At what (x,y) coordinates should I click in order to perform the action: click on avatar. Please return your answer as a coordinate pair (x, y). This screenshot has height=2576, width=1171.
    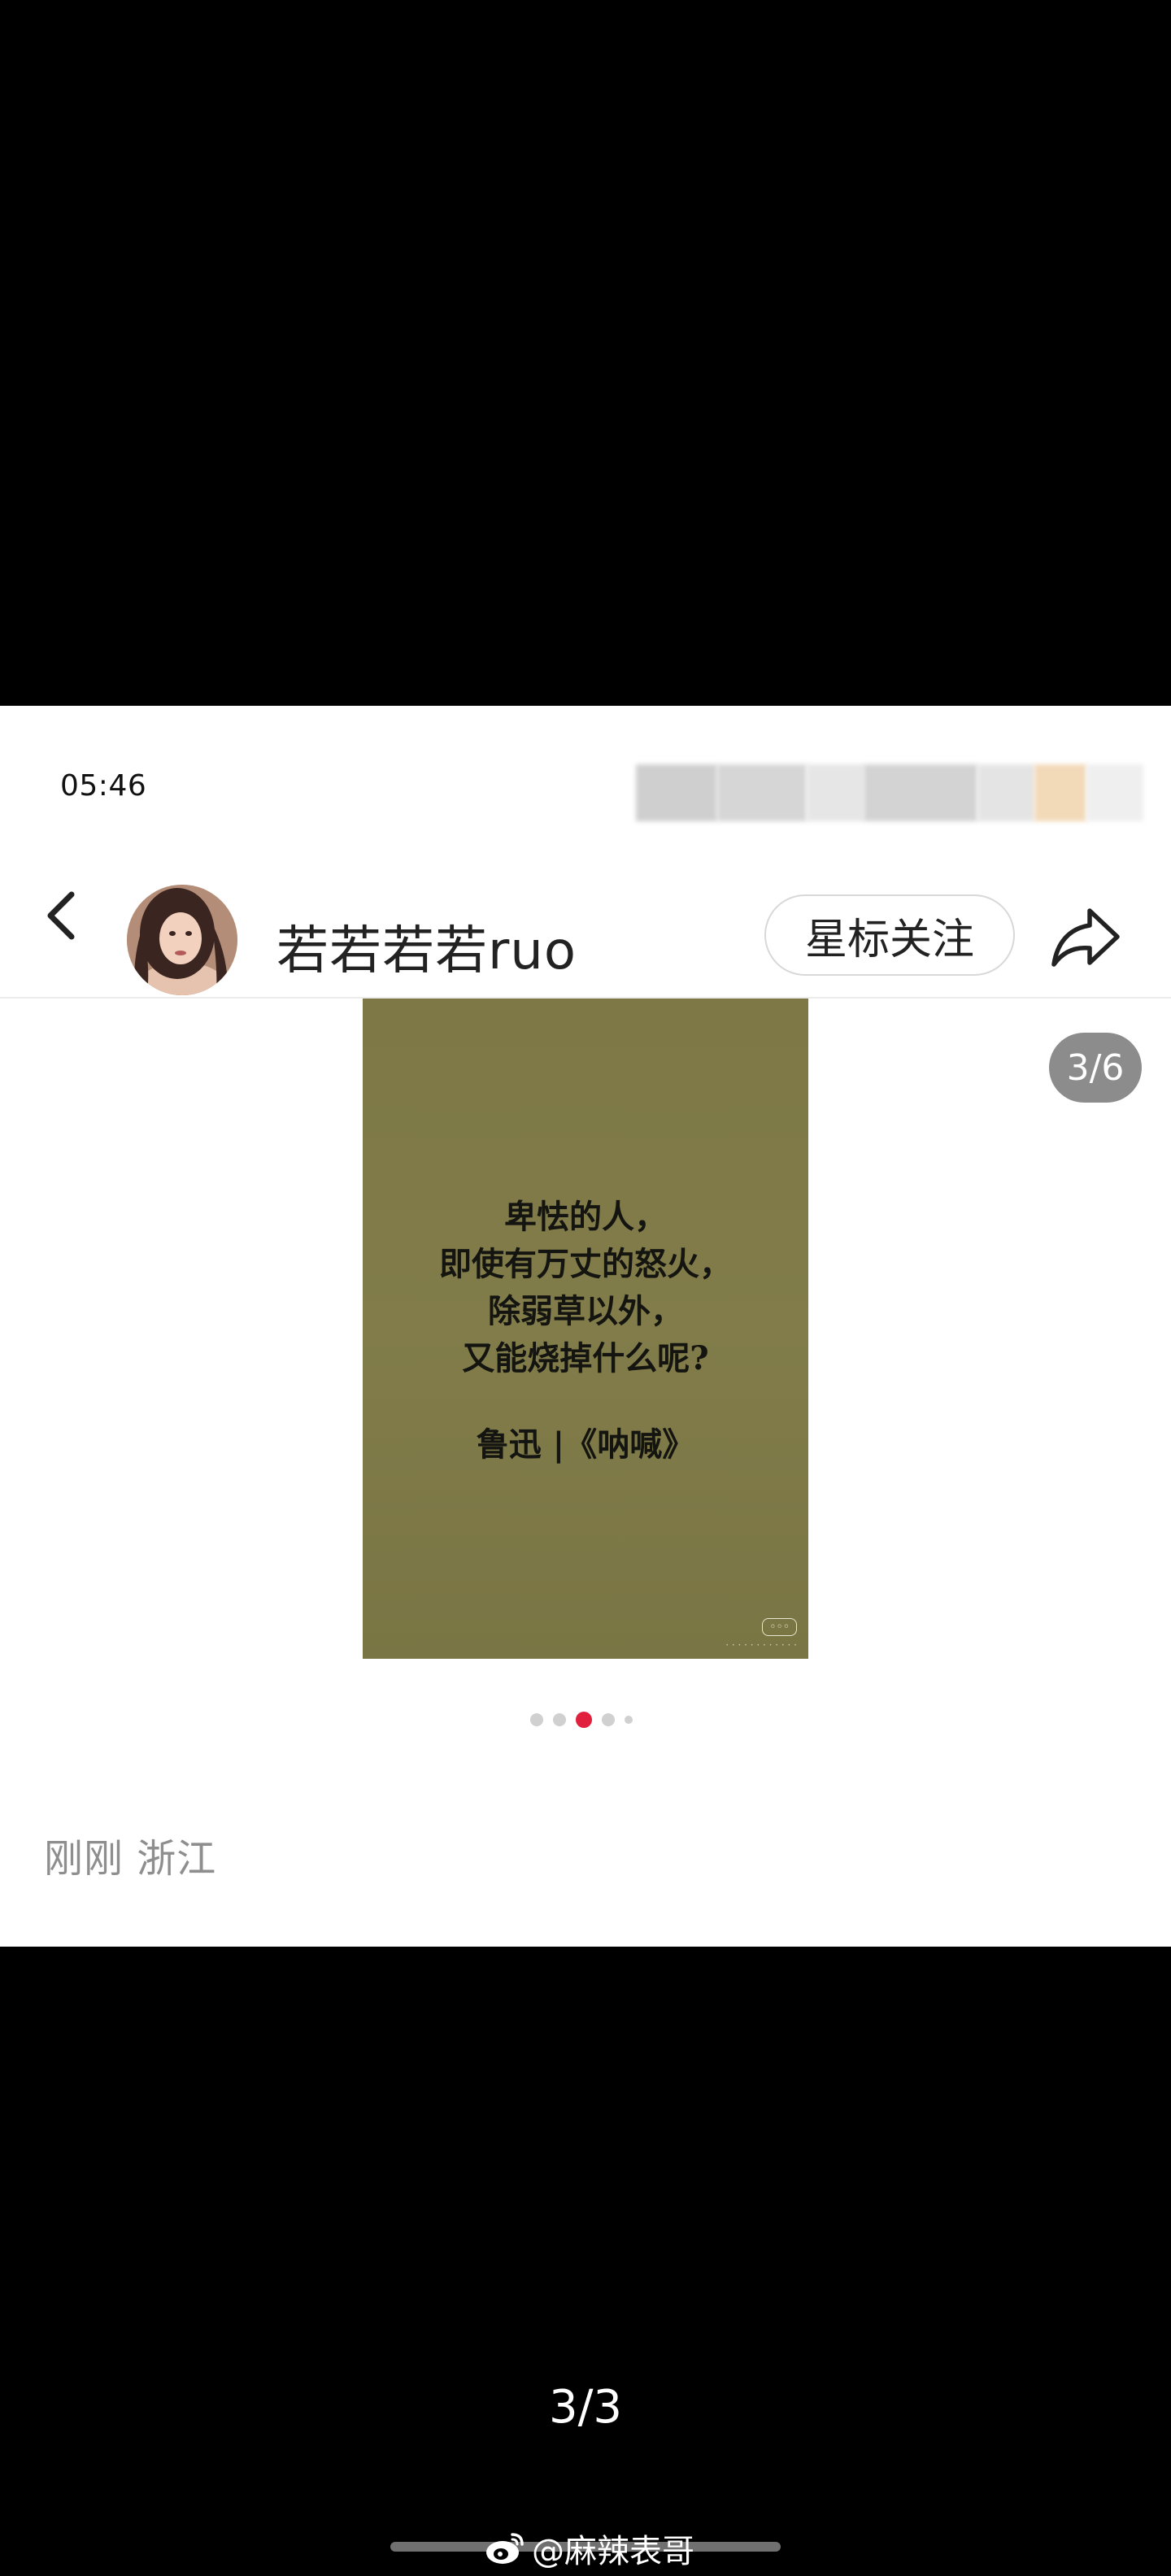
    Looking at the image, I should click on (182, 940).